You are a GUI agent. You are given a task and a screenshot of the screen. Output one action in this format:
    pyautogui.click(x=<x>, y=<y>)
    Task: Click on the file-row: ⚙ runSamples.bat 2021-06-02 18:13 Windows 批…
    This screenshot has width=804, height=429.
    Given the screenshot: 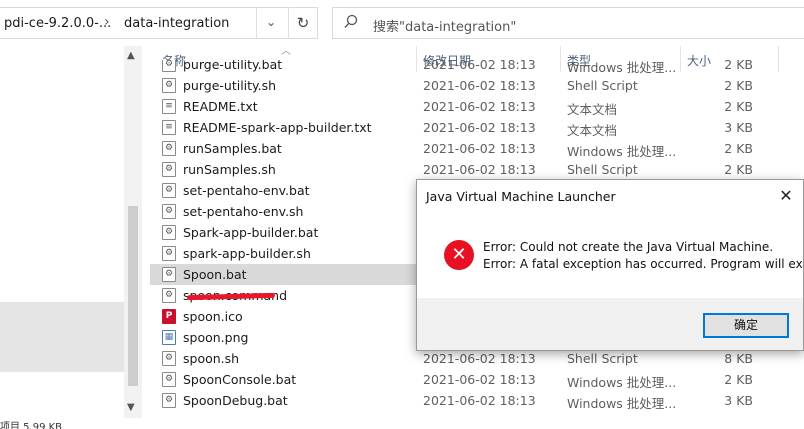 What is the action you would take?
    pyautogui.click(x=477, y=148)
    